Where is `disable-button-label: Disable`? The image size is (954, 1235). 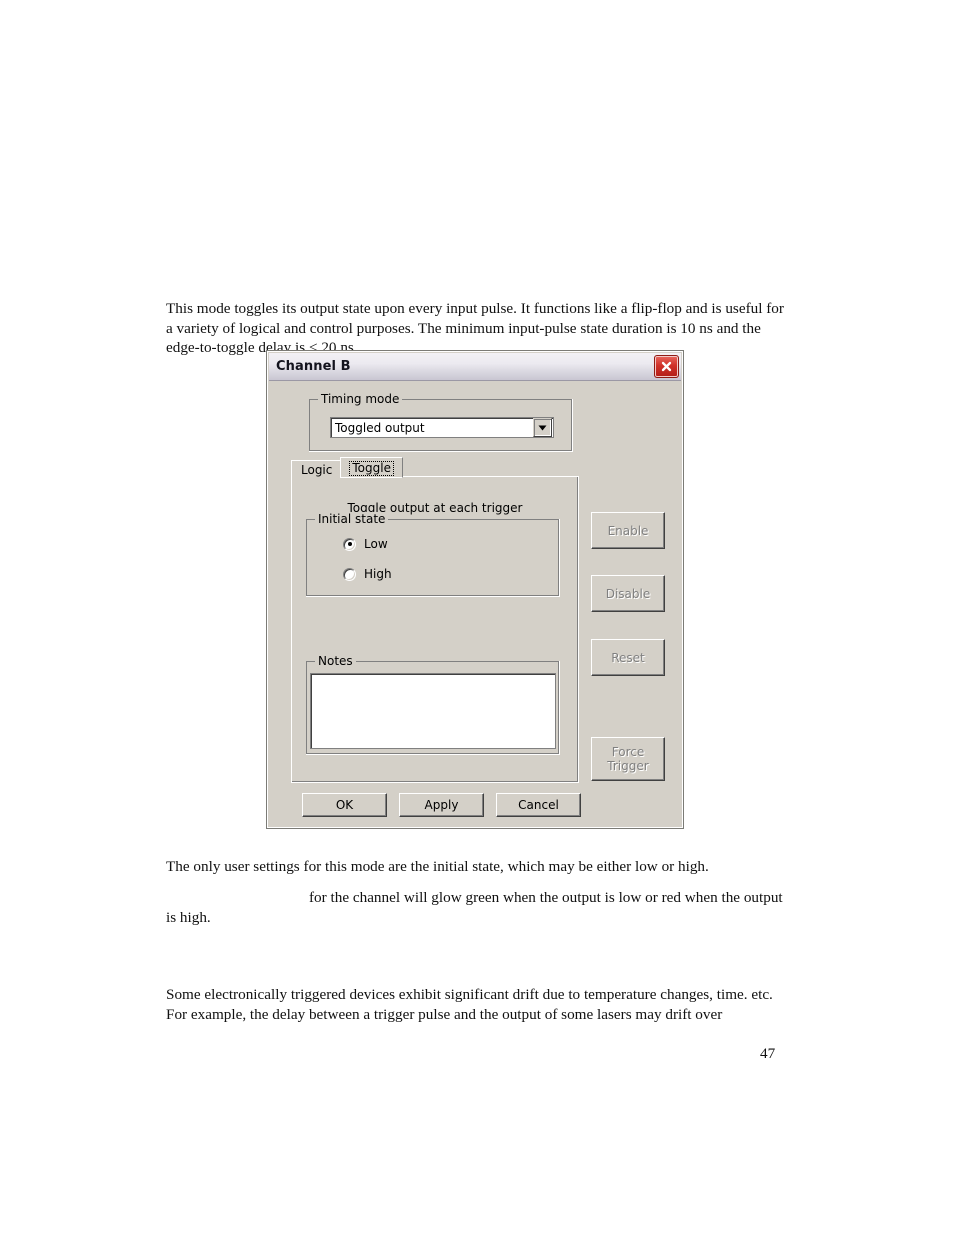
disable-button-label: Disable is located at coordinates (628, 593).